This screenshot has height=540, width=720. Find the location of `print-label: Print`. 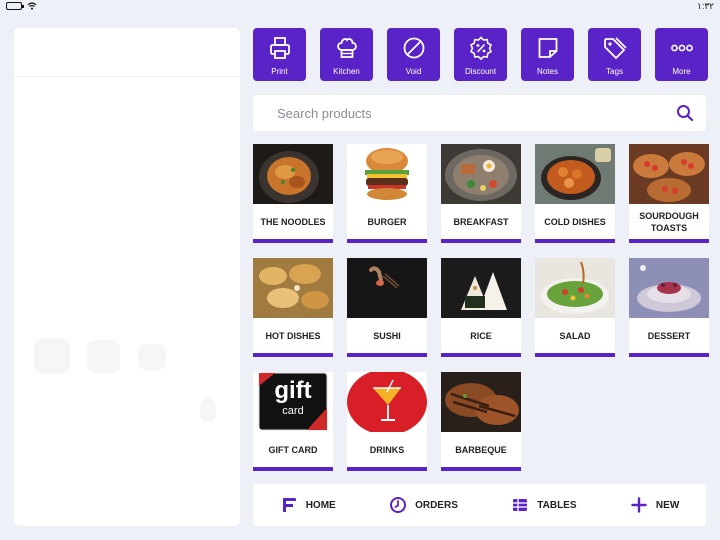

print-label: Print is located at coordinates (279, 71).